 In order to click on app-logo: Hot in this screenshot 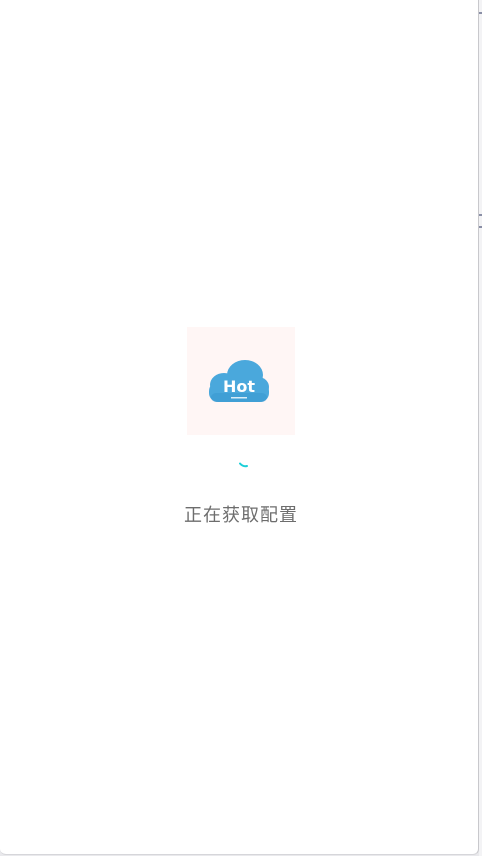, I will do `click(241, 381)`.